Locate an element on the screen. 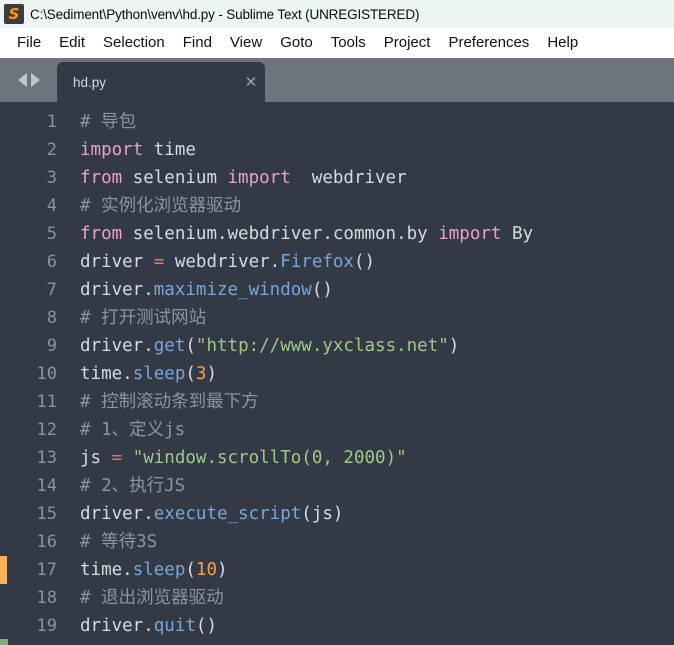  menu-item-preferences: Preferences is located at coordinates (488, 43).